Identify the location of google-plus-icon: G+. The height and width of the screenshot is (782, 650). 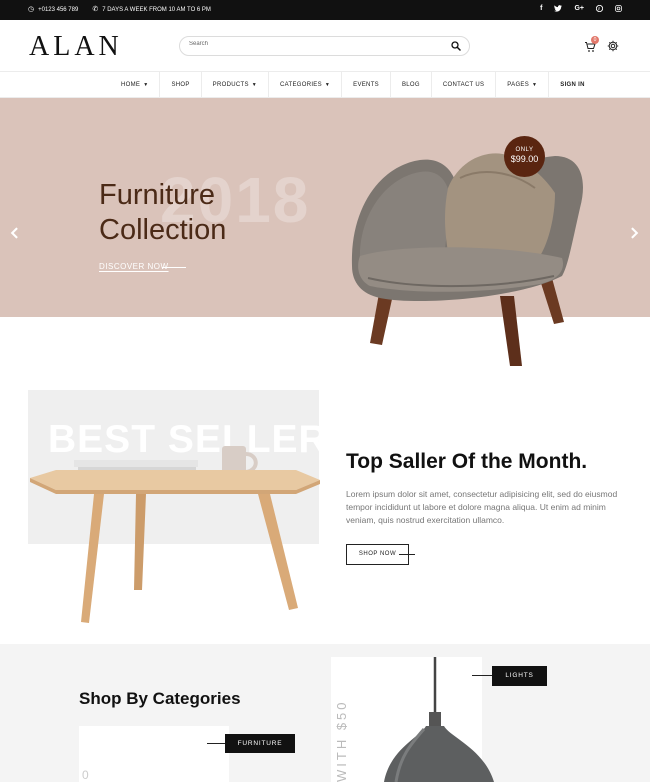
(579, 9).